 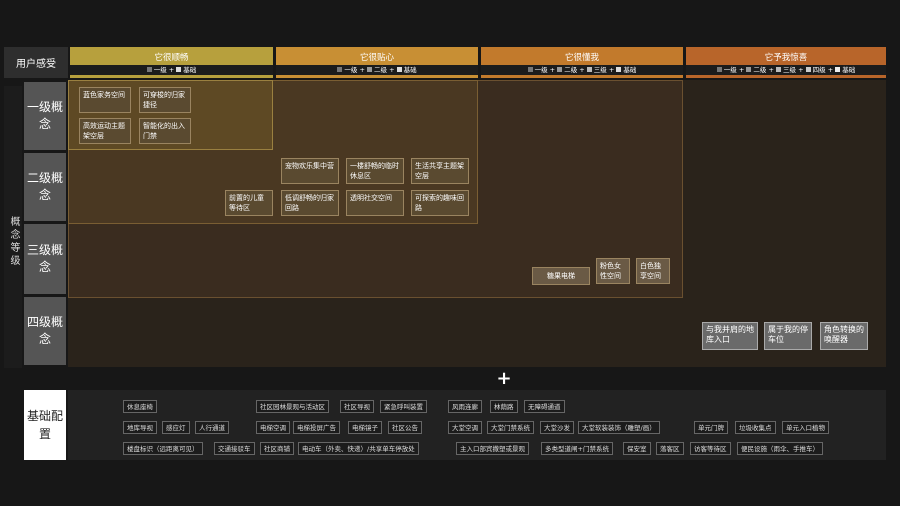 I want to click on concept-item: 前置的儿童等待区, so click(x=249, y=203).